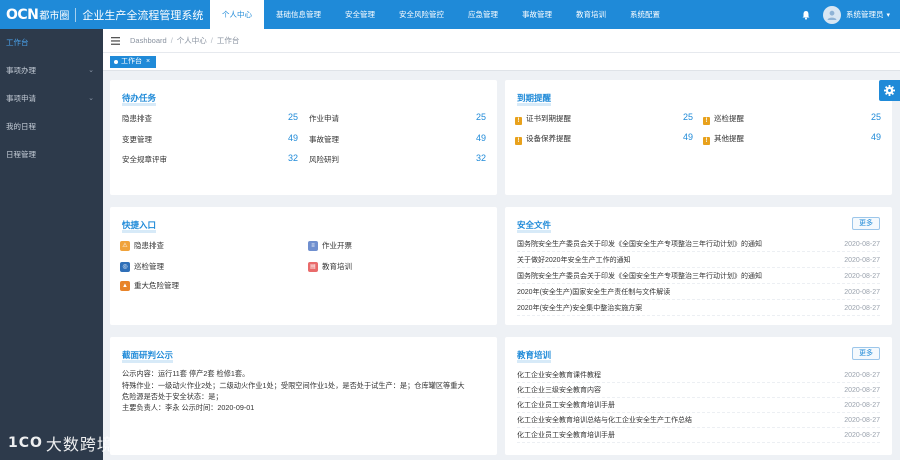  I want to click on sidebar-item-handling: 事项办理 ⌄, so click(51, 71).